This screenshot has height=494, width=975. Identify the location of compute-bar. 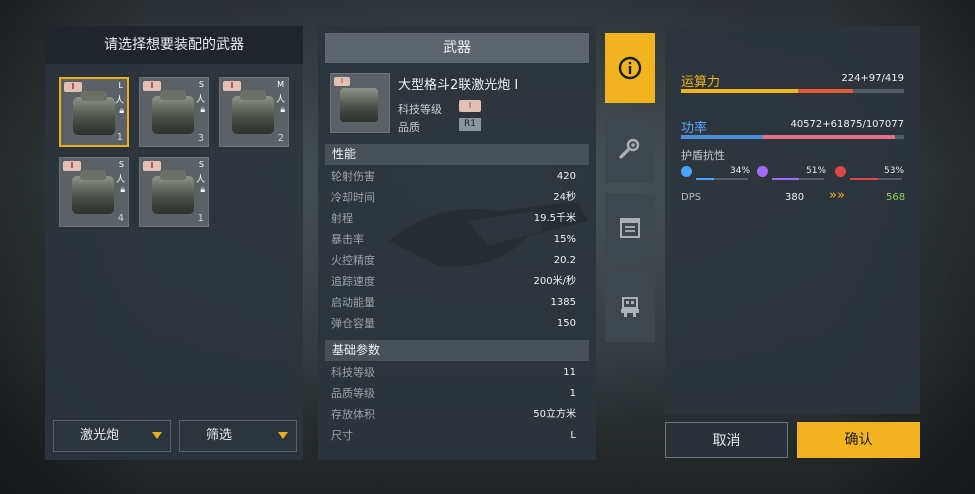
(792, 91).